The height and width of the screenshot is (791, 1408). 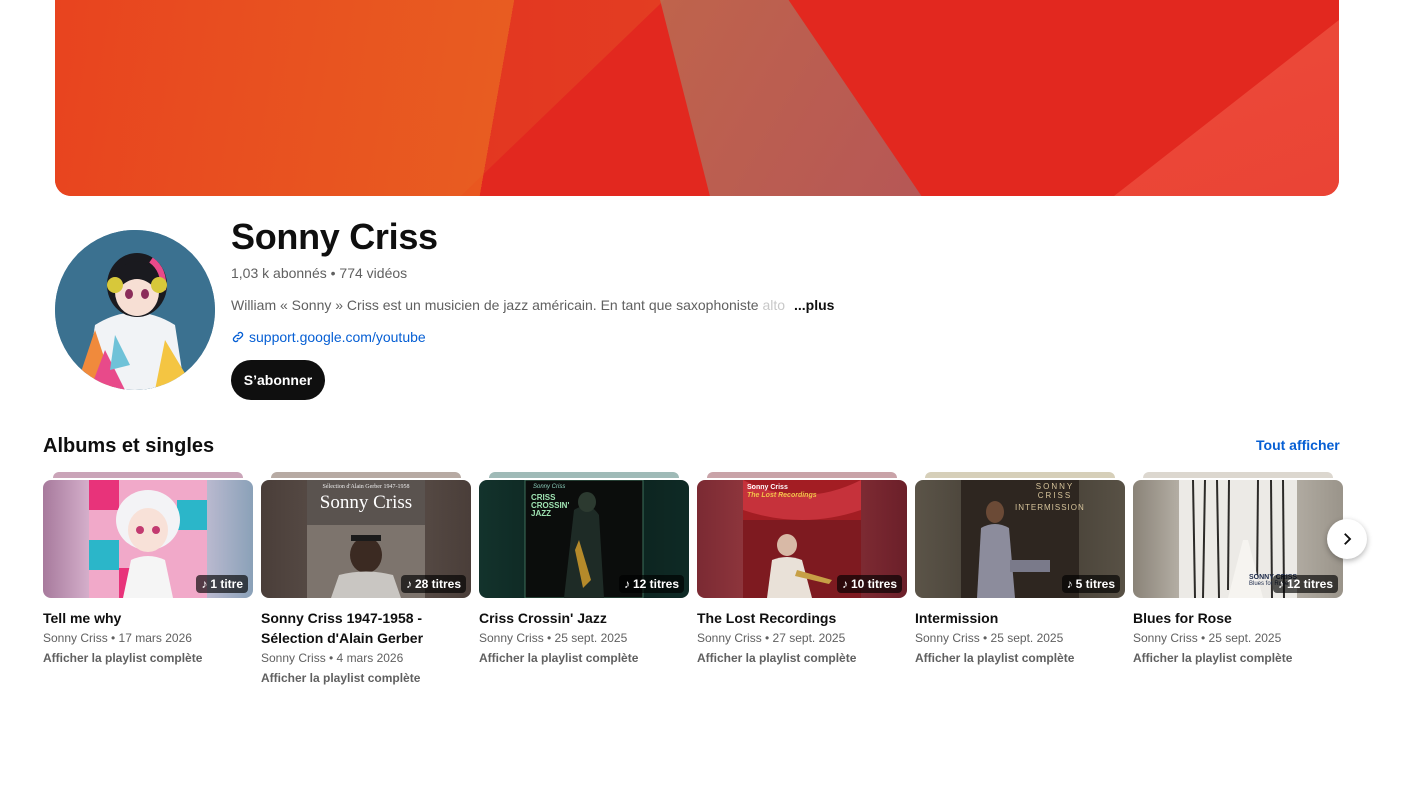 I want to click on description-more-button: ...plus, so click(x=814, y=305).